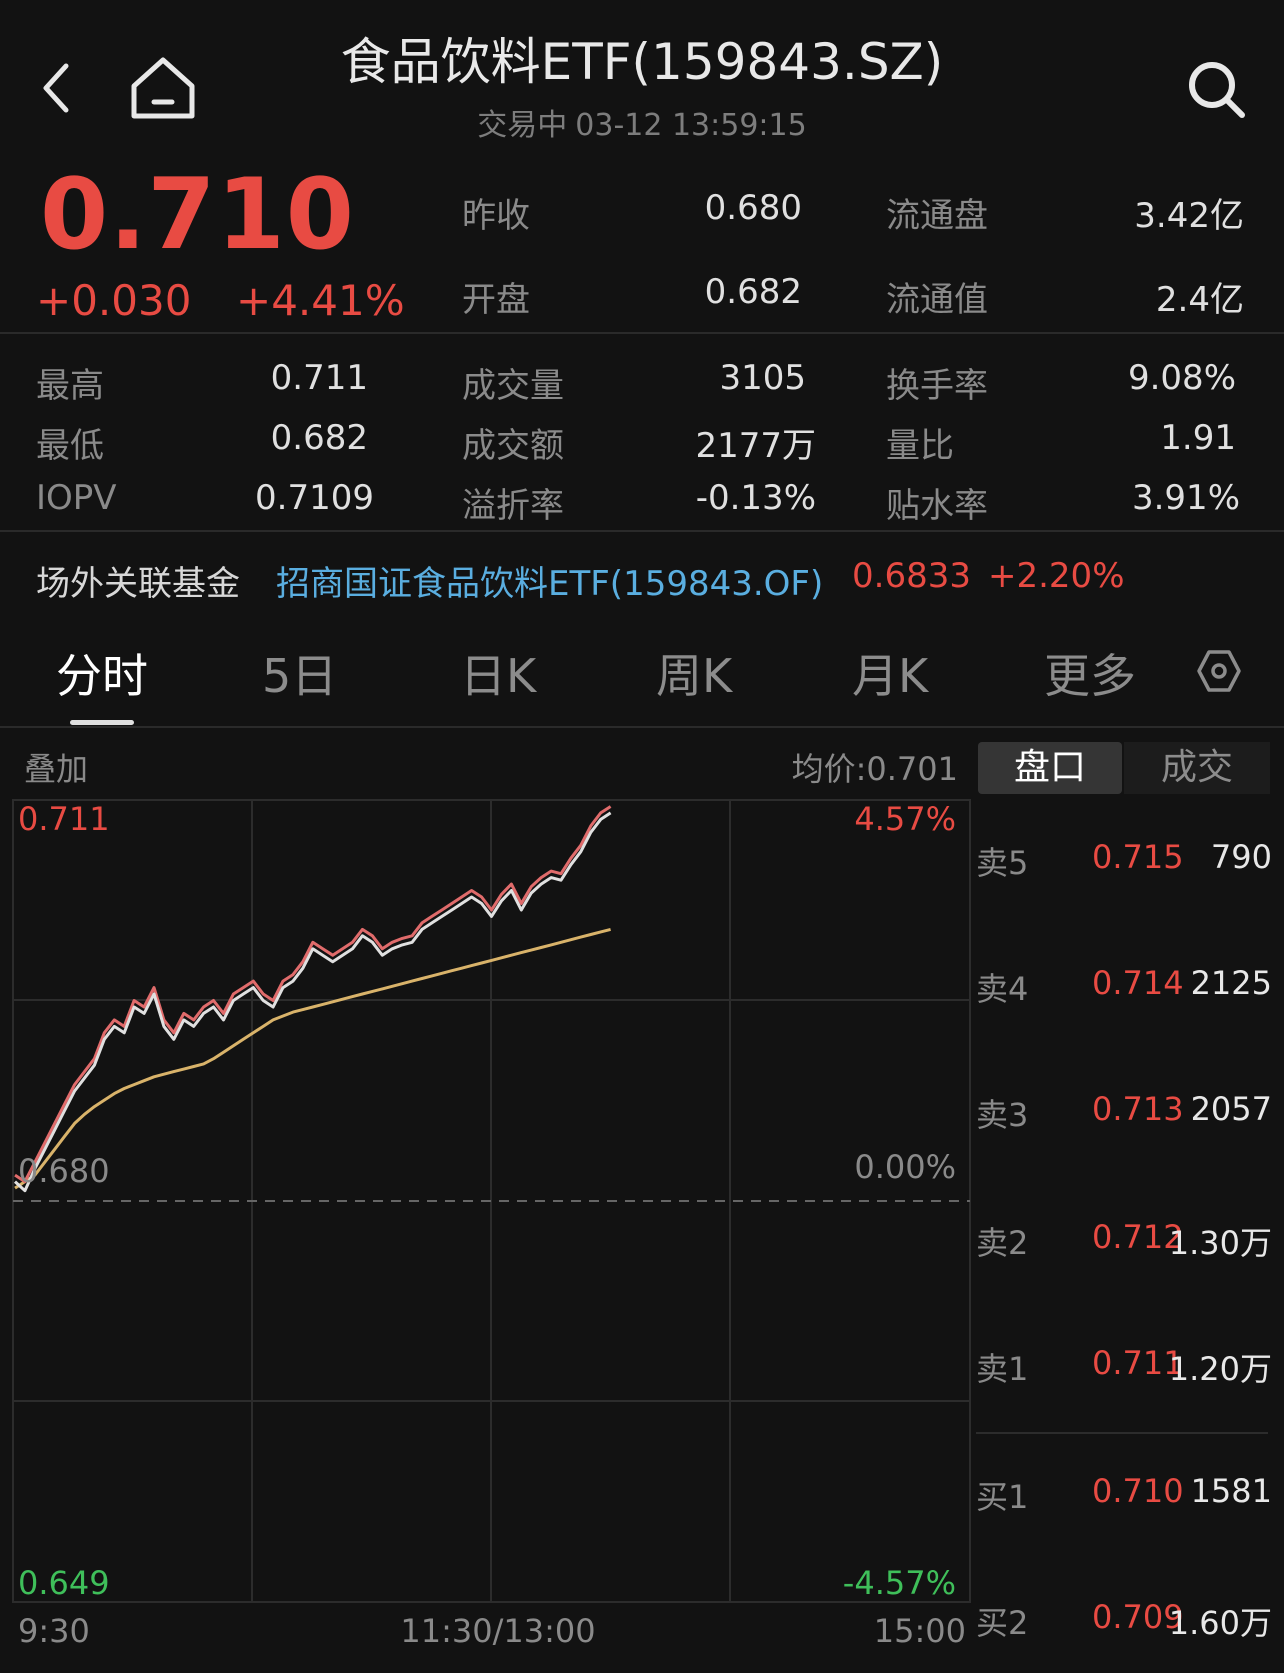 Image resolution: width=1284 pixels, height=1673 pixels. Describe the element at coordinates (496, 212) in the screenshot. I see `prev-close-label: 昨收` at that location.